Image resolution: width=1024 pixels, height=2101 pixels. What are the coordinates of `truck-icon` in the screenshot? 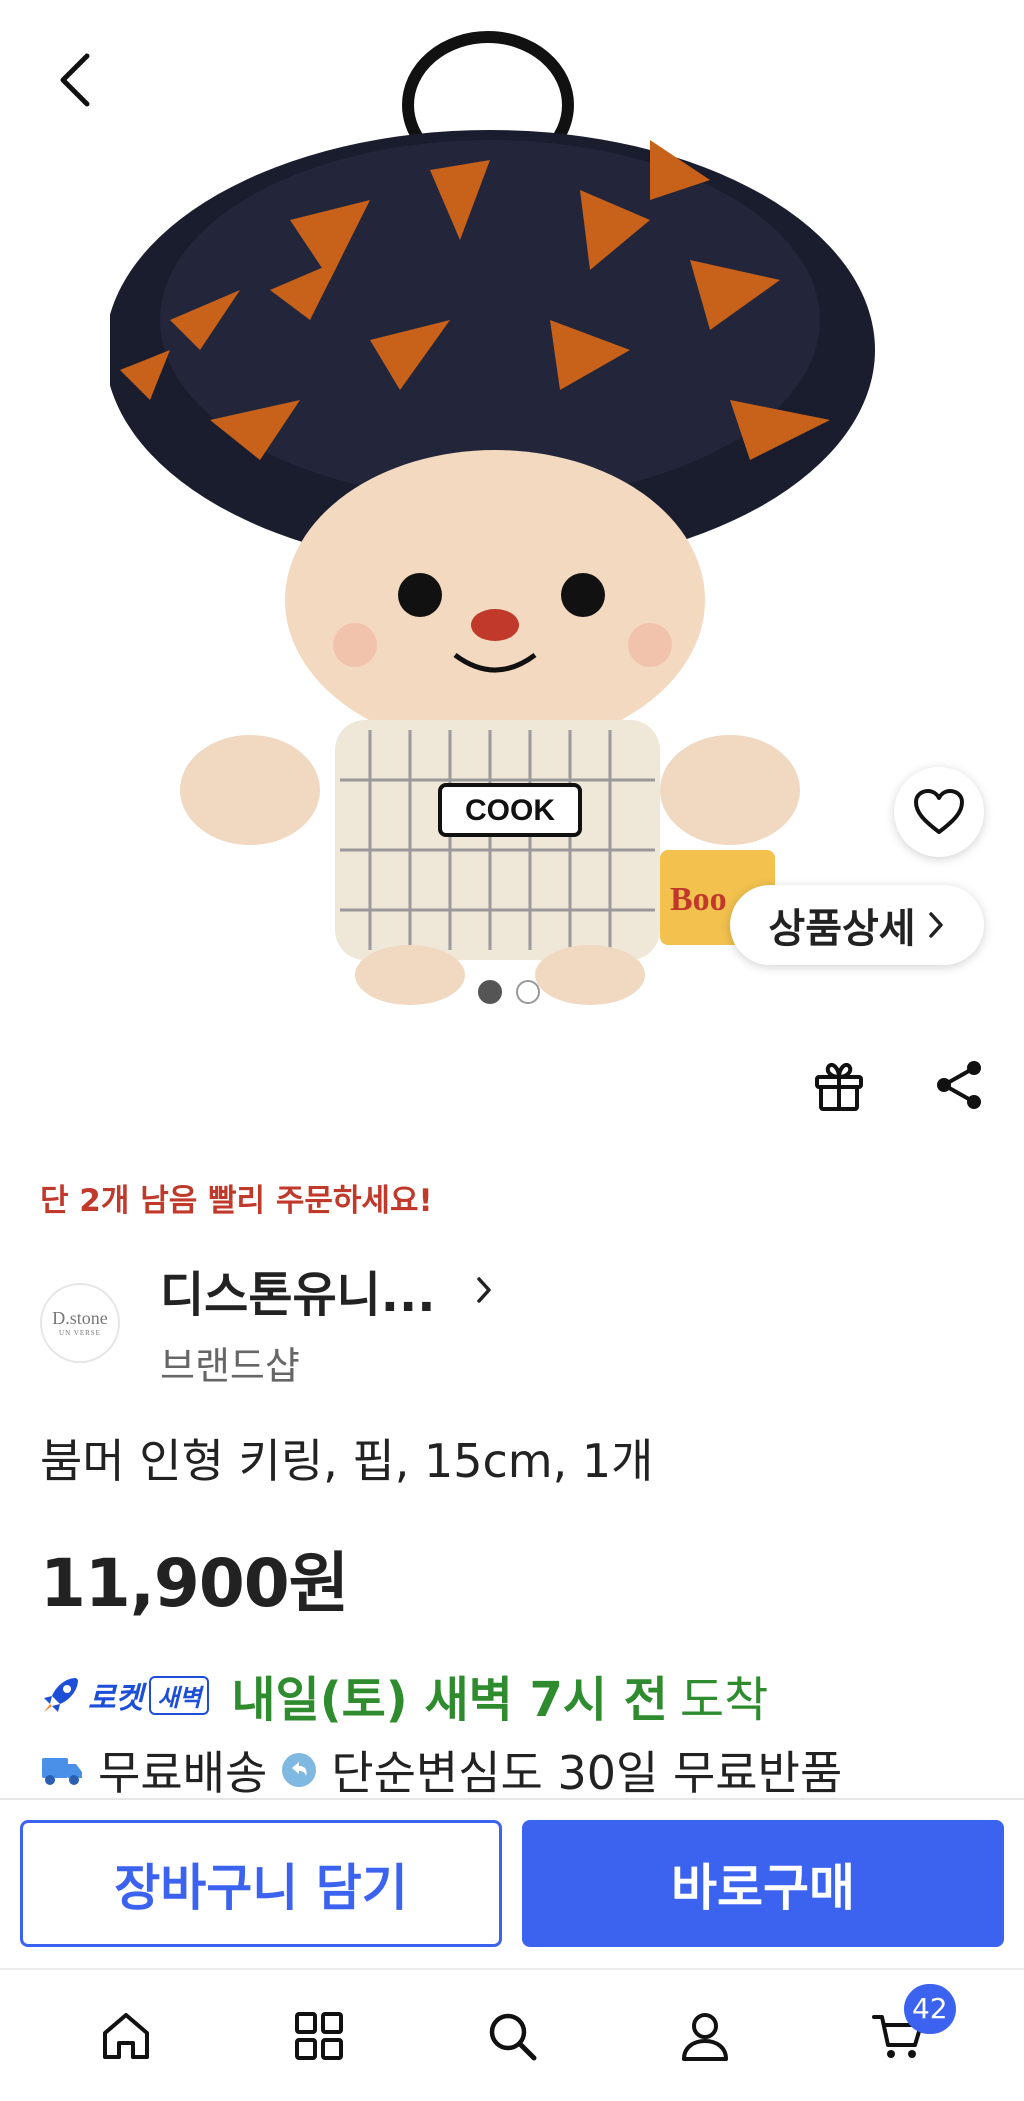 It's located at (62, 1771).